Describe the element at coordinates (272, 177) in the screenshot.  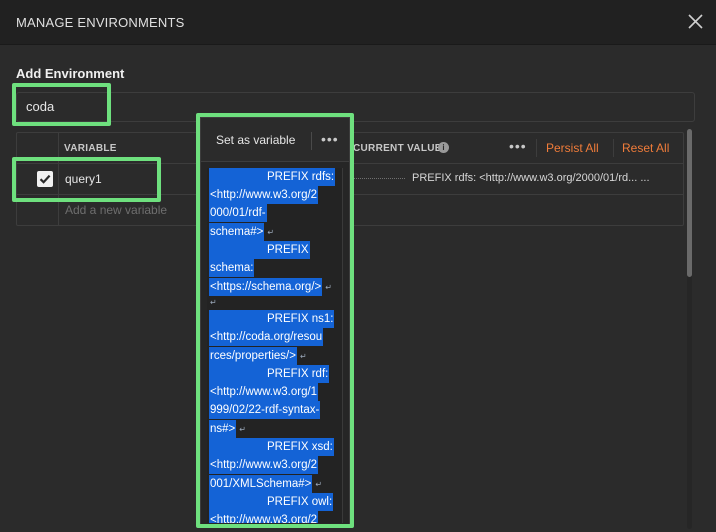
I see `editor-line: PREFIX rdfs:` at that location.